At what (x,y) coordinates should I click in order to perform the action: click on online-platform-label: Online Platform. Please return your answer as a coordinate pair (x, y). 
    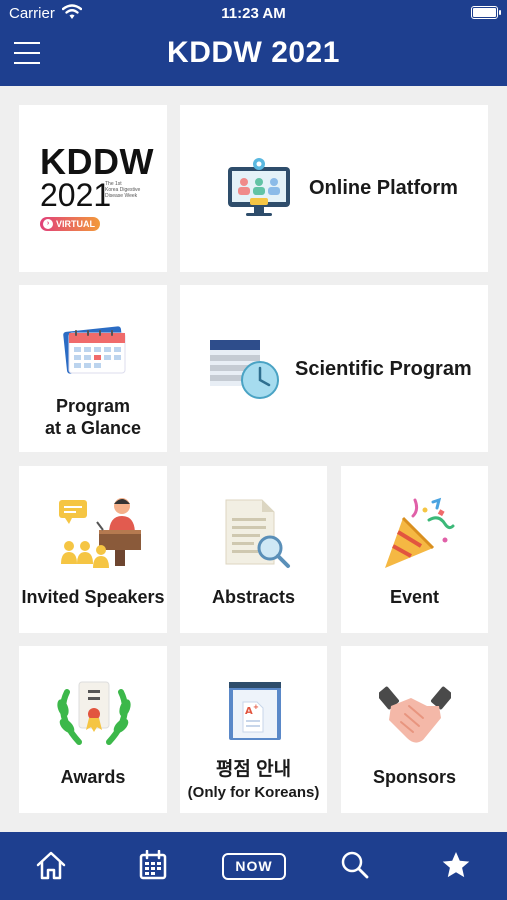
    Looking at the image, I should click on (383, 188).